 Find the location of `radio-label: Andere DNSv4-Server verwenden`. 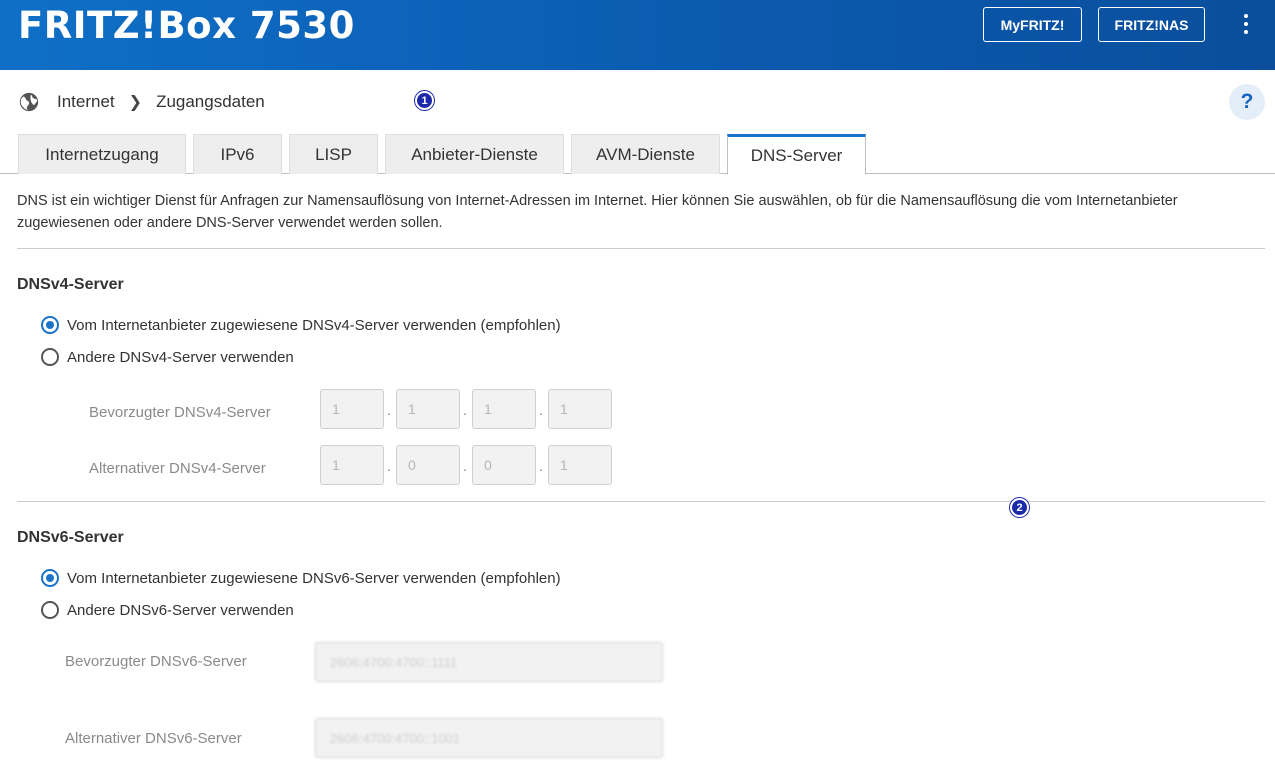

radio-label: Andere DNSv4-Server verwenden is located at coordinates (180, 357).